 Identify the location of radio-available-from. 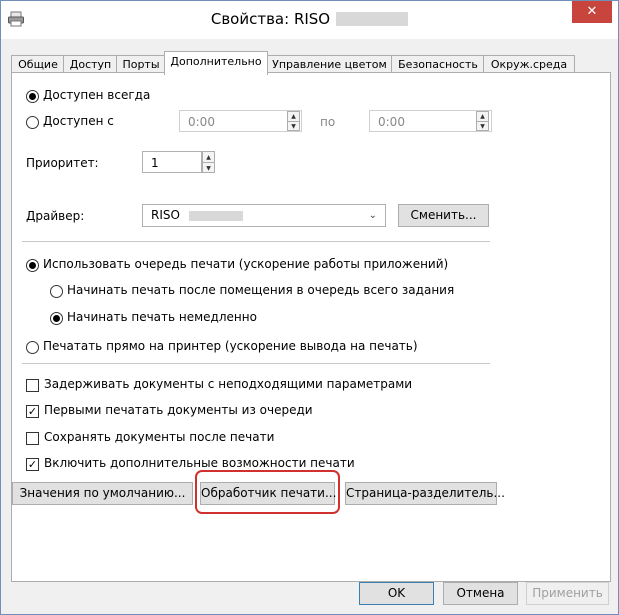
(32, 122).